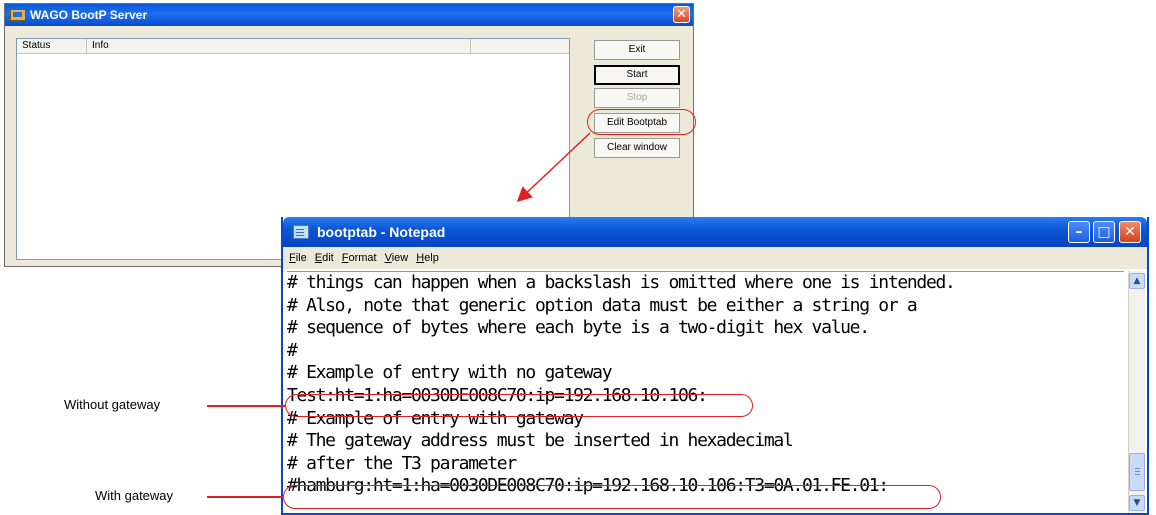  I want to click on menu-file: File, so click(298, 258).